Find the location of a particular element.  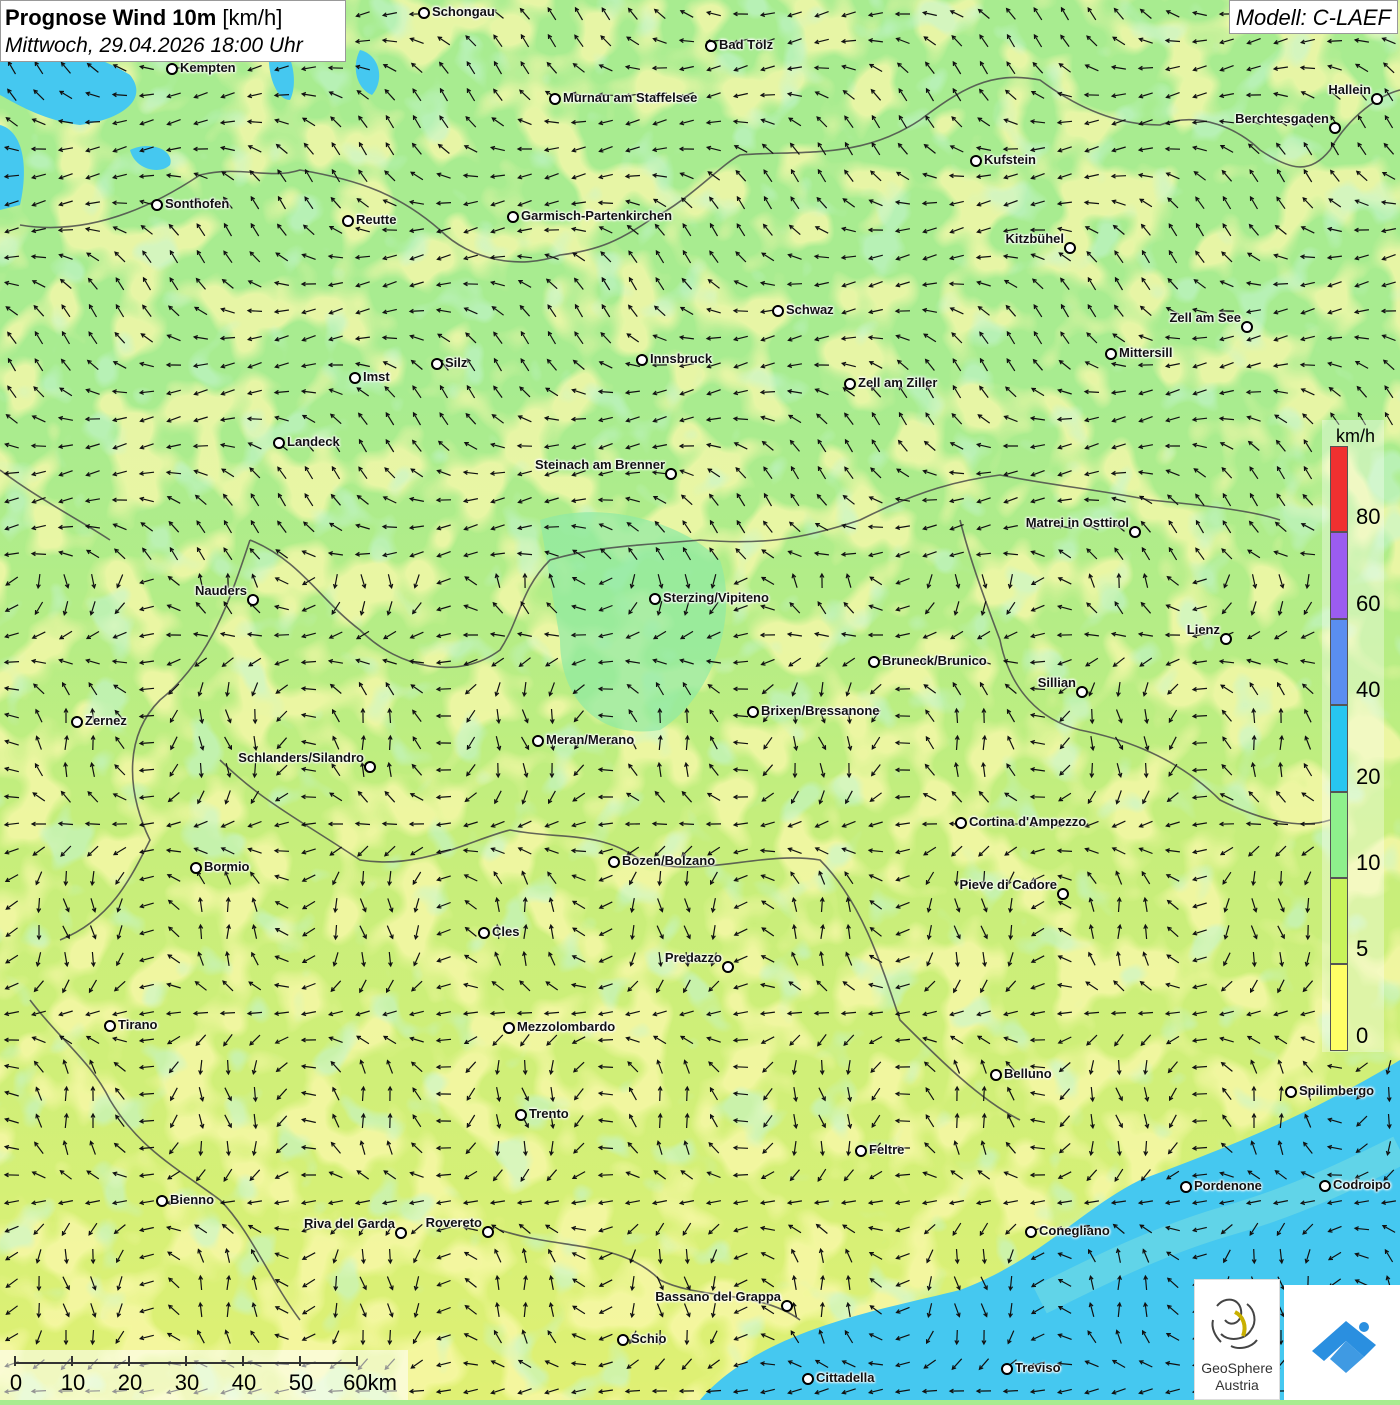

city-label: Schlanders/Silandro is located at coordinates (301, 757).